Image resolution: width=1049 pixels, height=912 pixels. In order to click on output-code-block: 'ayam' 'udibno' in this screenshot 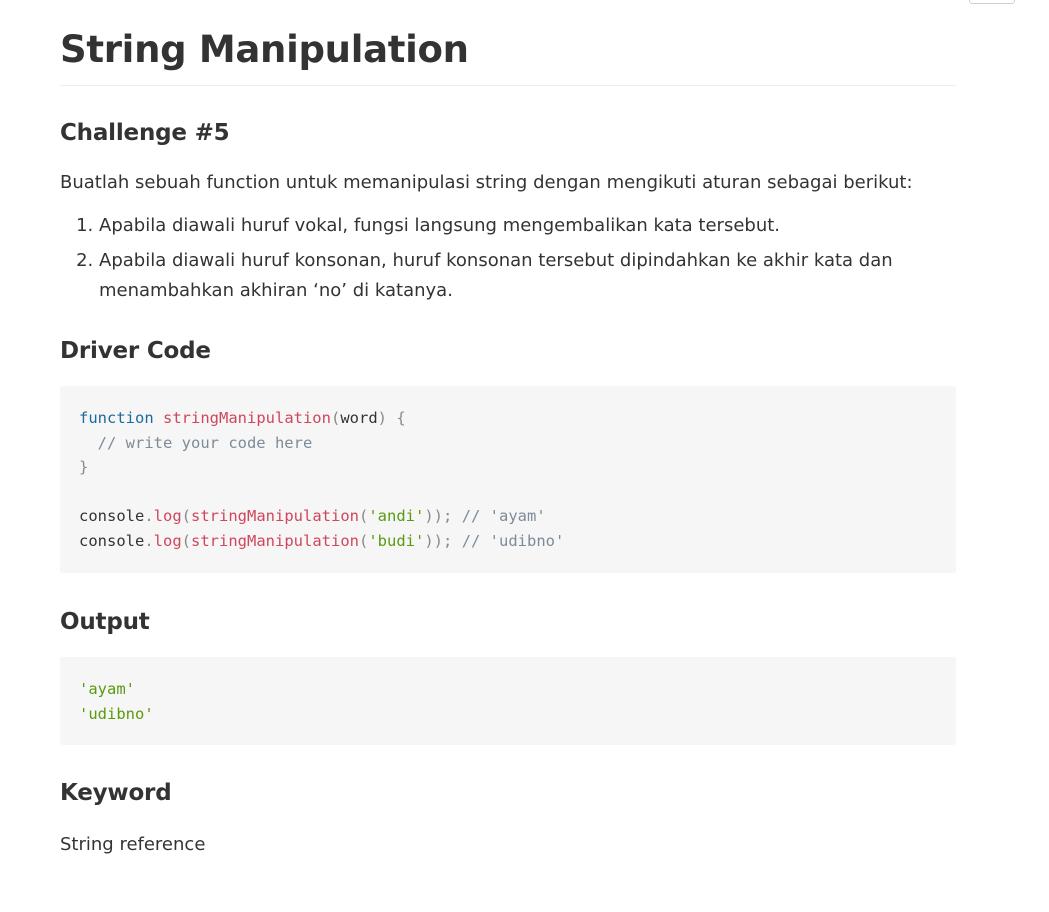, I will do `click(508, 701)`.